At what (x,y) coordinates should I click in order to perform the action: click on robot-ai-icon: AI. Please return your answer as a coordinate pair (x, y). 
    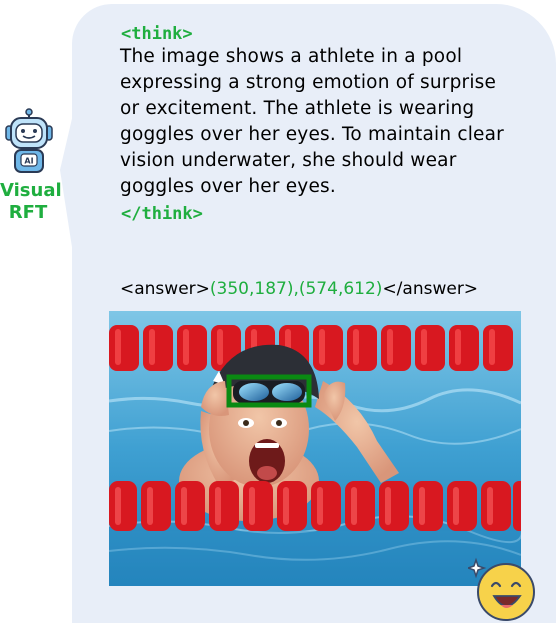
    Looking at the image, I should click on (29, 140).